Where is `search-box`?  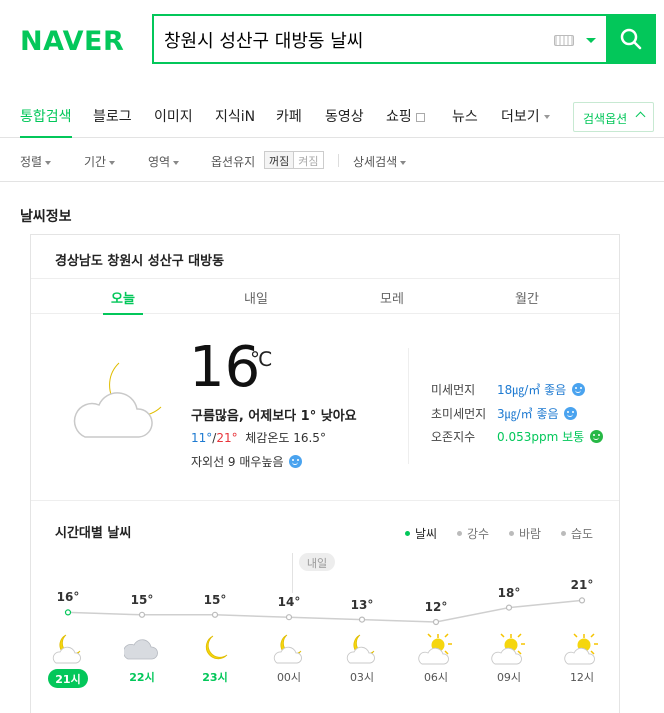
search-box is located at coordinates (380, 39).